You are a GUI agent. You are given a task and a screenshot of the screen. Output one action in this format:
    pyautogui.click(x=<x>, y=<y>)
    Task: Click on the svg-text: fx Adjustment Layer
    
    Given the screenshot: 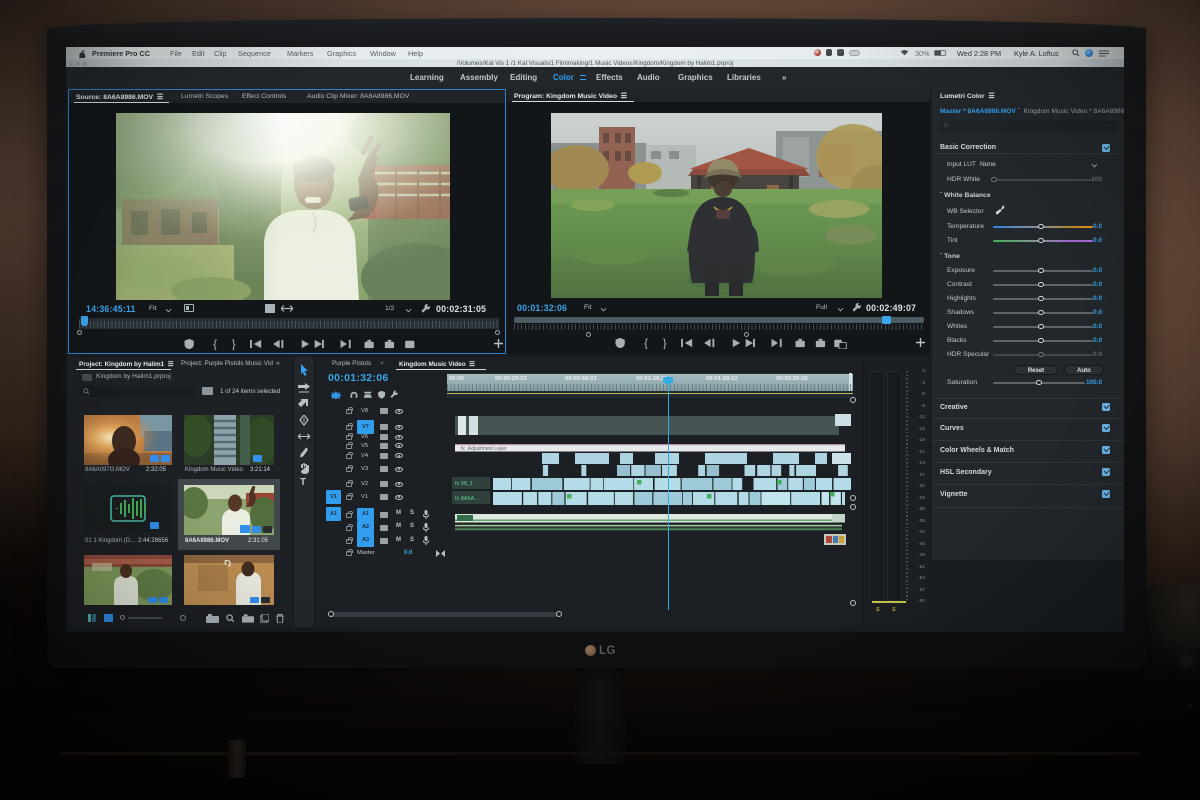 What is the action you would take?
    pyautogui.click(x=484, y=449)
    